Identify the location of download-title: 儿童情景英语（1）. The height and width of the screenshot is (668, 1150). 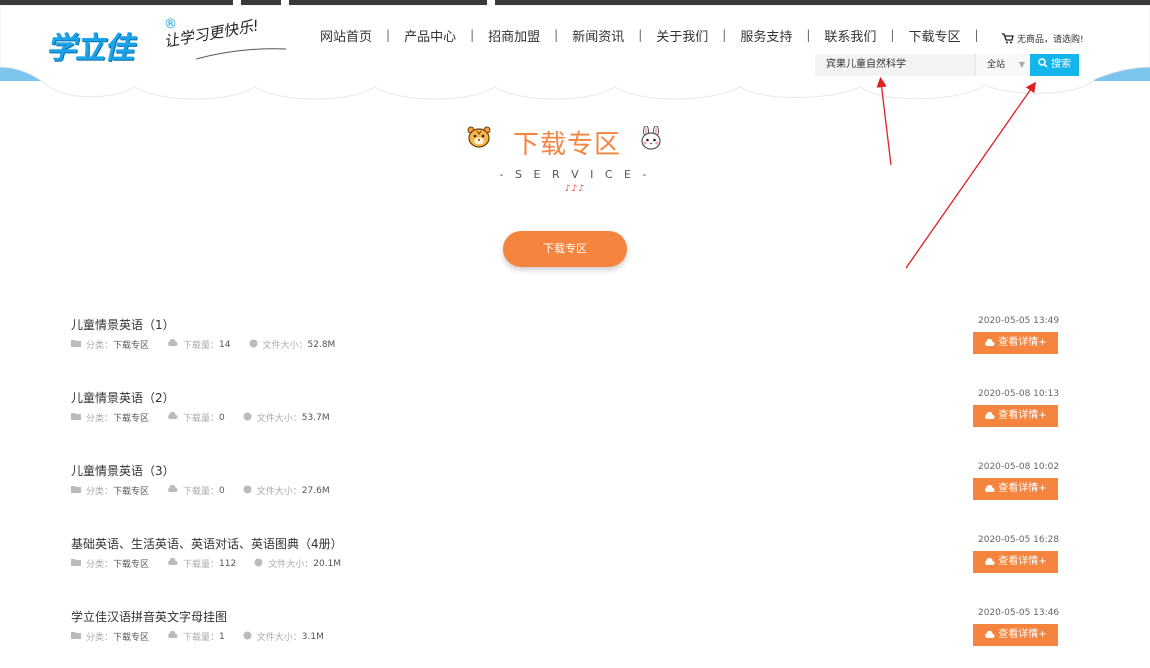
(123, 324).